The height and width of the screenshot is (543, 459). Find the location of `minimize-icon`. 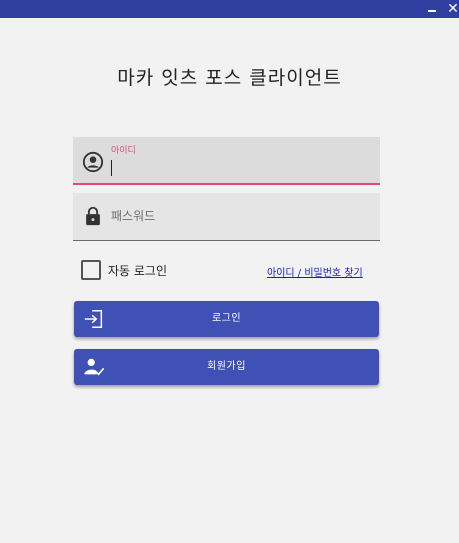

minimize-icon is located at coordinates (432, 11).